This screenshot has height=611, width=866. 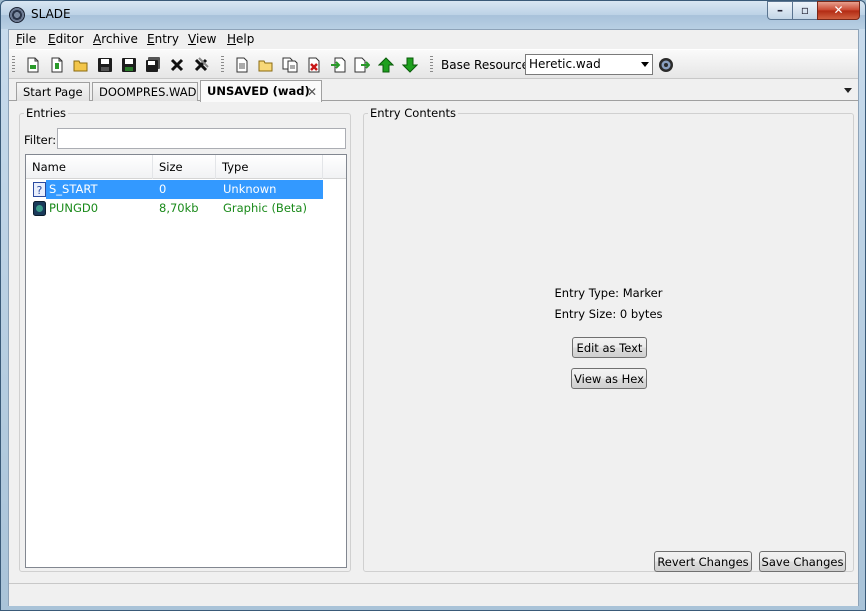 I want to click on revert-changes-button: Revert Changes, so click(x=703, y=561).